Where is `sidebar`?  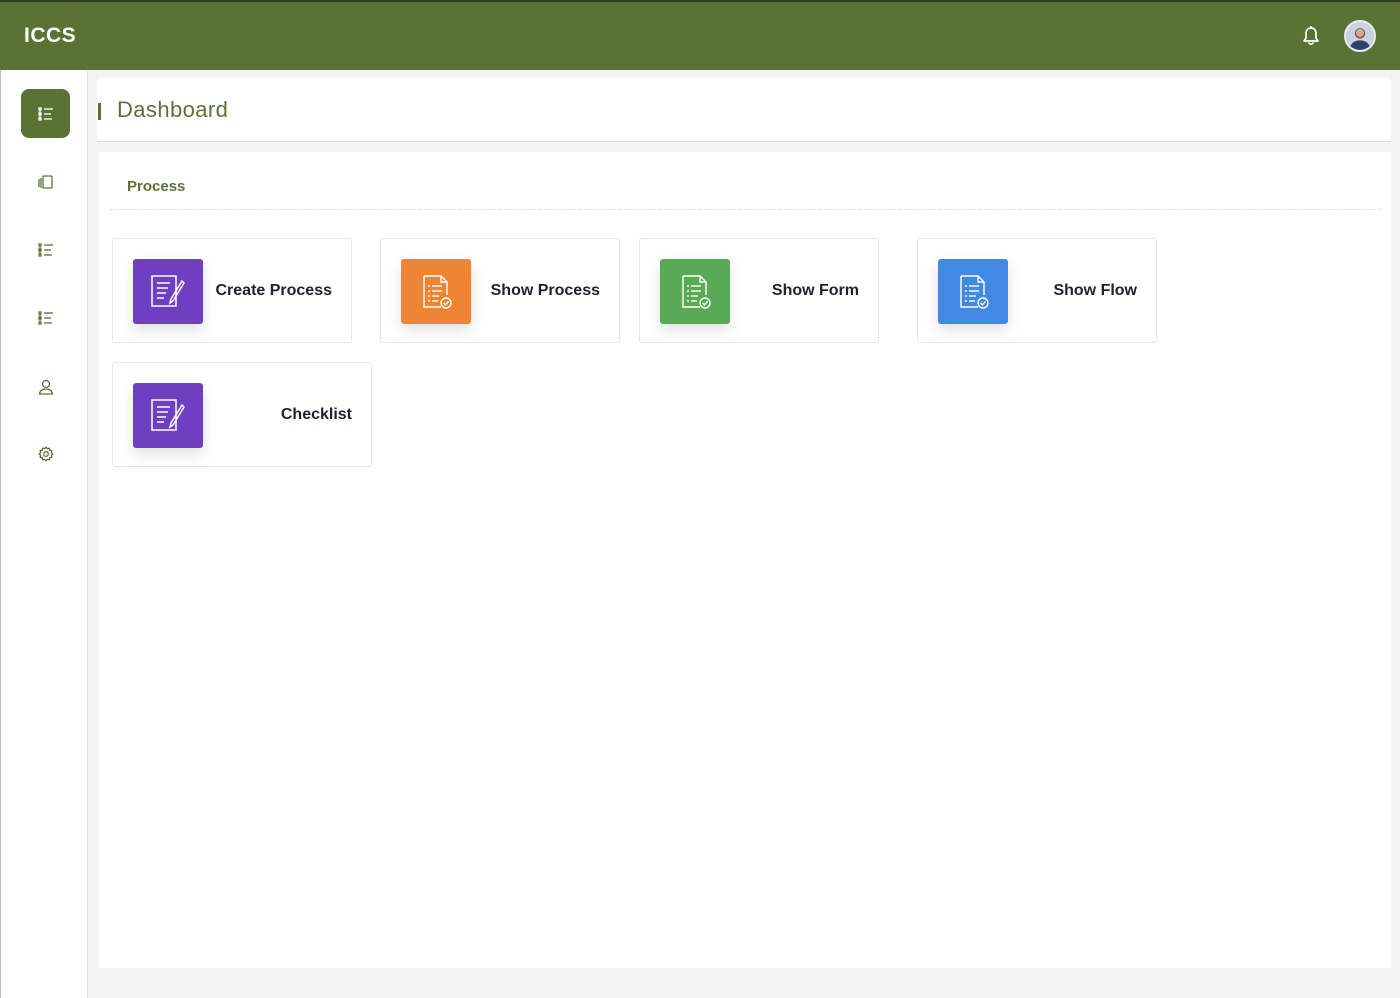 sidebar is located at coordinates (44, 534).